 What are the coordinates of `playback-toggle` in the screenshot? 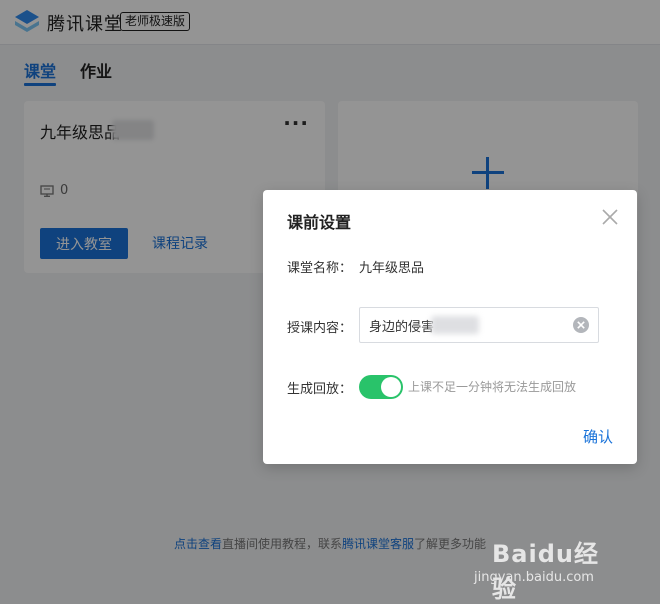 It's located at (381, 387).